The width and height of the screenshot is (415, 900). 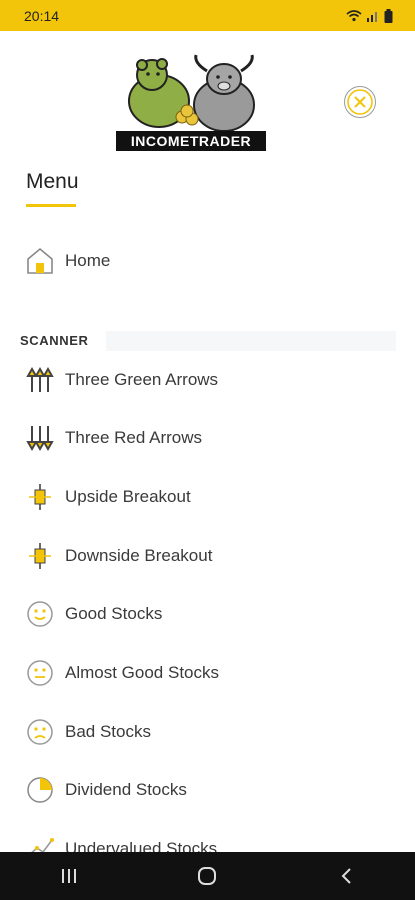 I want to click on back-button, so click(x=346, y=876).